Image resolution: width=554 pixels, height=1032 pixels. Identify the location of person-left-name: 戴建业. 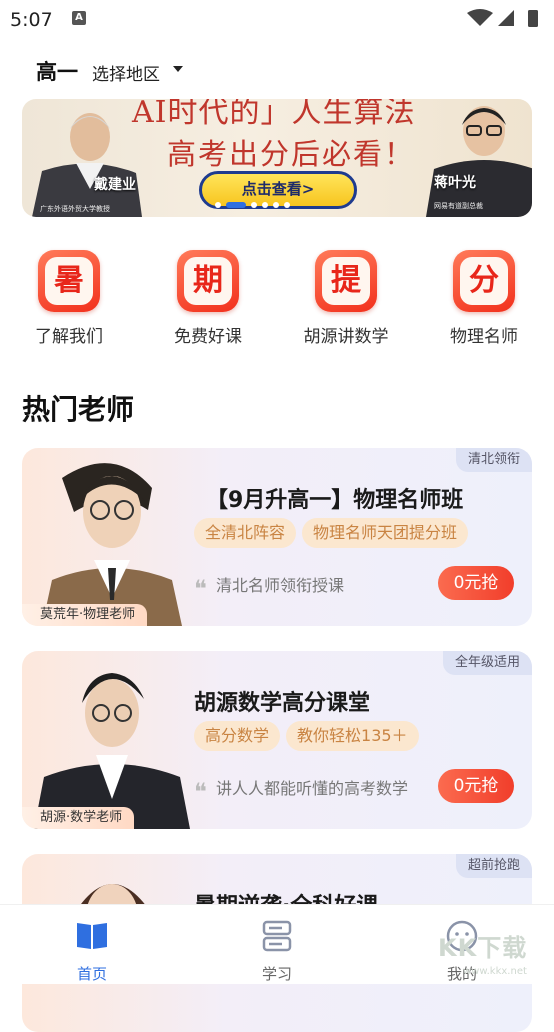
(115, 185).